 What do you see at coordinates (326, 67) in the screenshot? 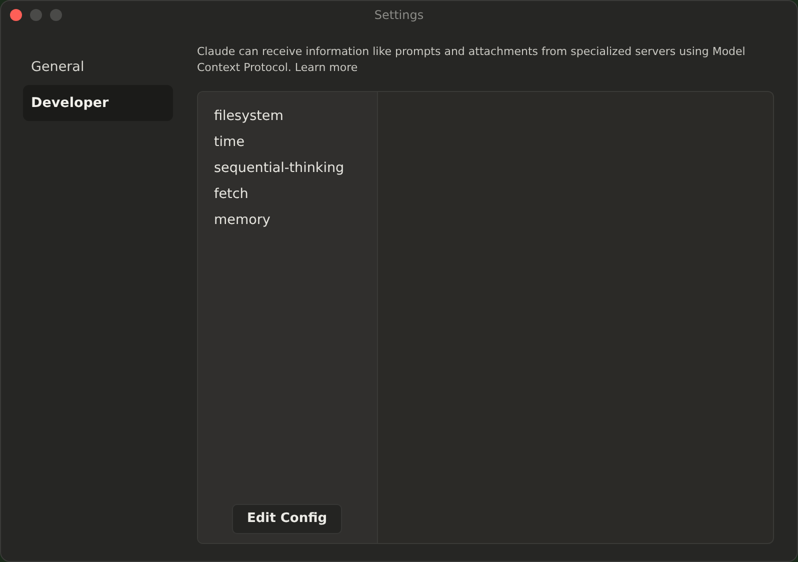
I see `learn-more-link: Learn more` at bounding box center [326, 67].